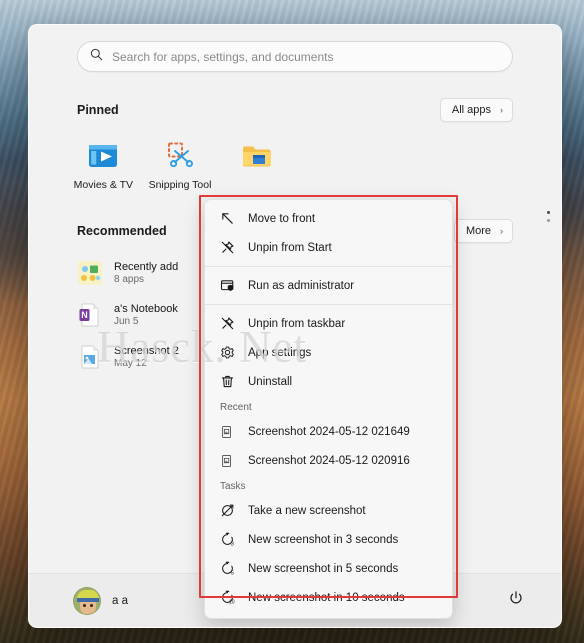 The width and height of the screenshot is (584, 643). Describe the element at coordinates (231, 545) in the screenshot. I see `svg-text: 3` at that location.